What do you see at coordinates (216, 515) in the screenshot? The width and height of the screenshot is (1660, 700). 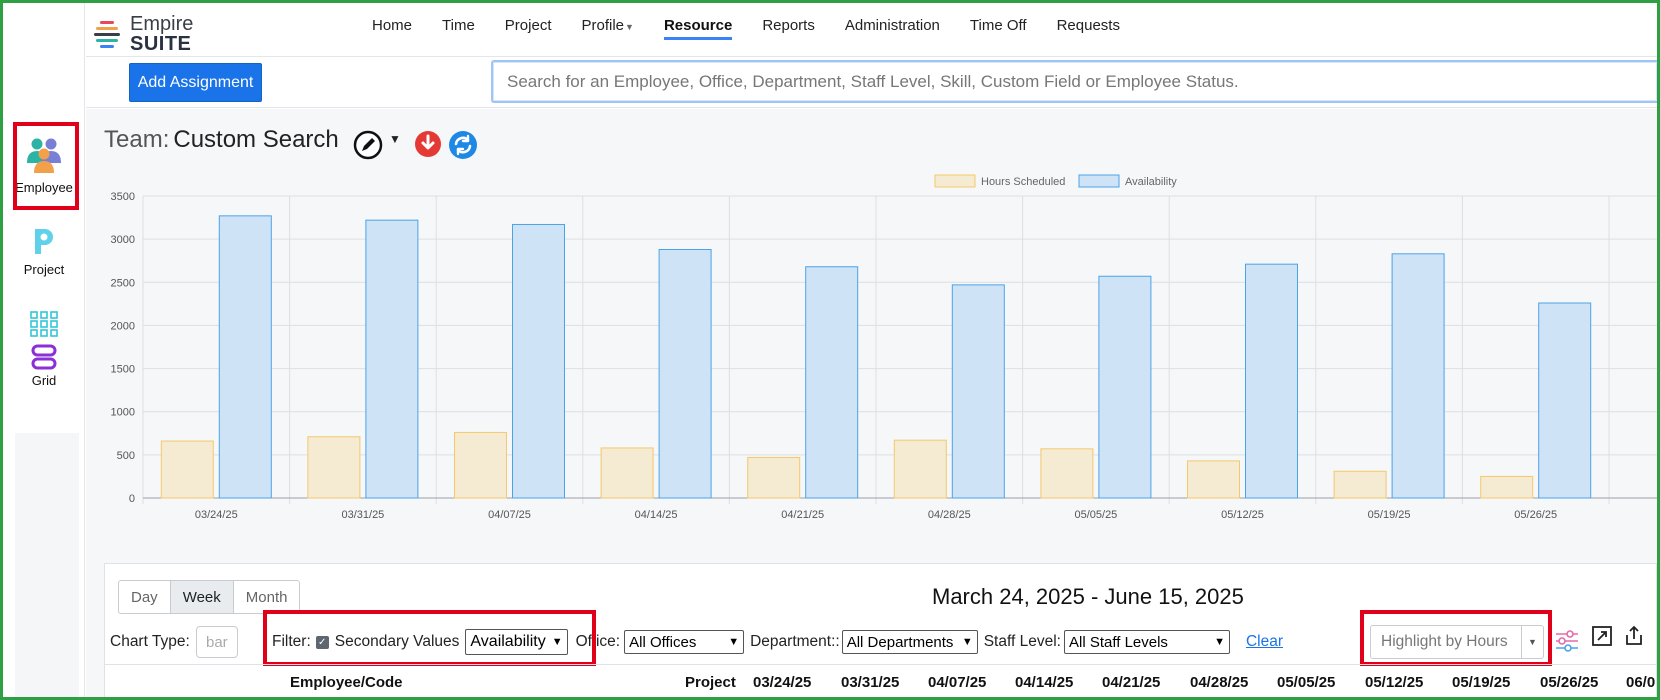 I see `x-tick-label: 03/24/25` at bounding box center [216, 515].